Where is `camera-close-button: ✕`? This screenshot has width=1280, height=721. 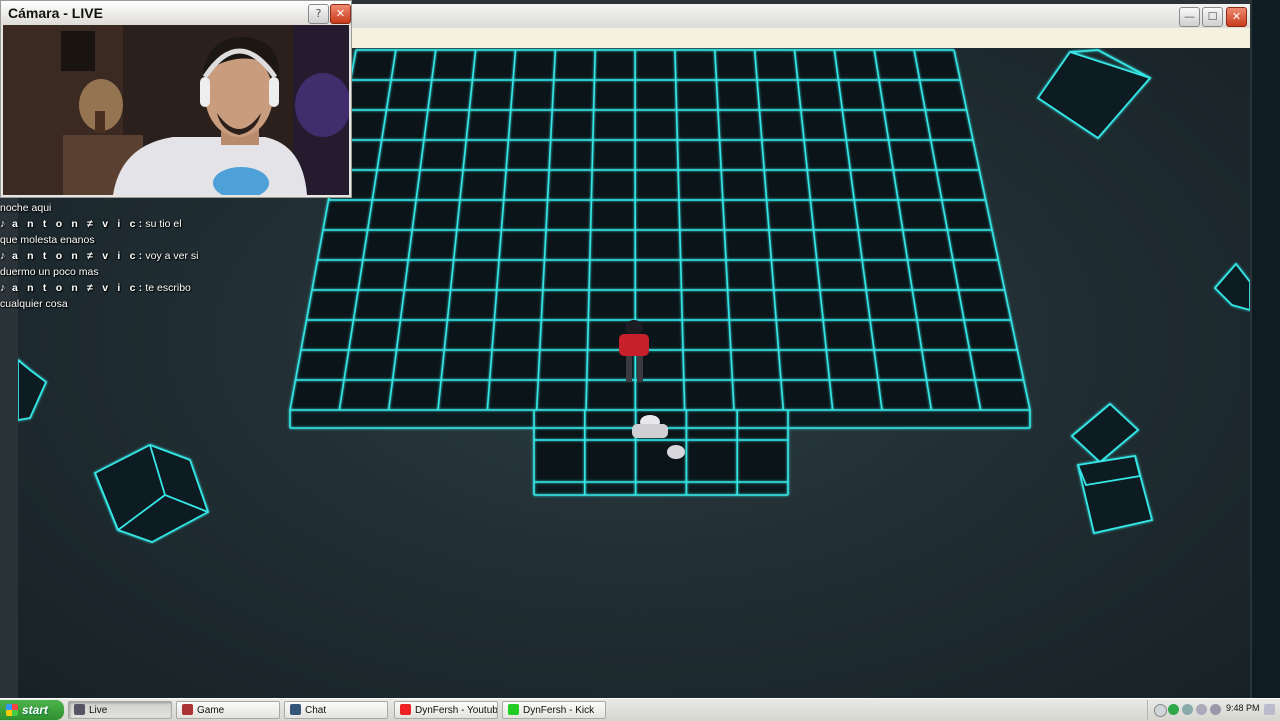 camera-close-button: ✕ is located at coordinates (340, 14).